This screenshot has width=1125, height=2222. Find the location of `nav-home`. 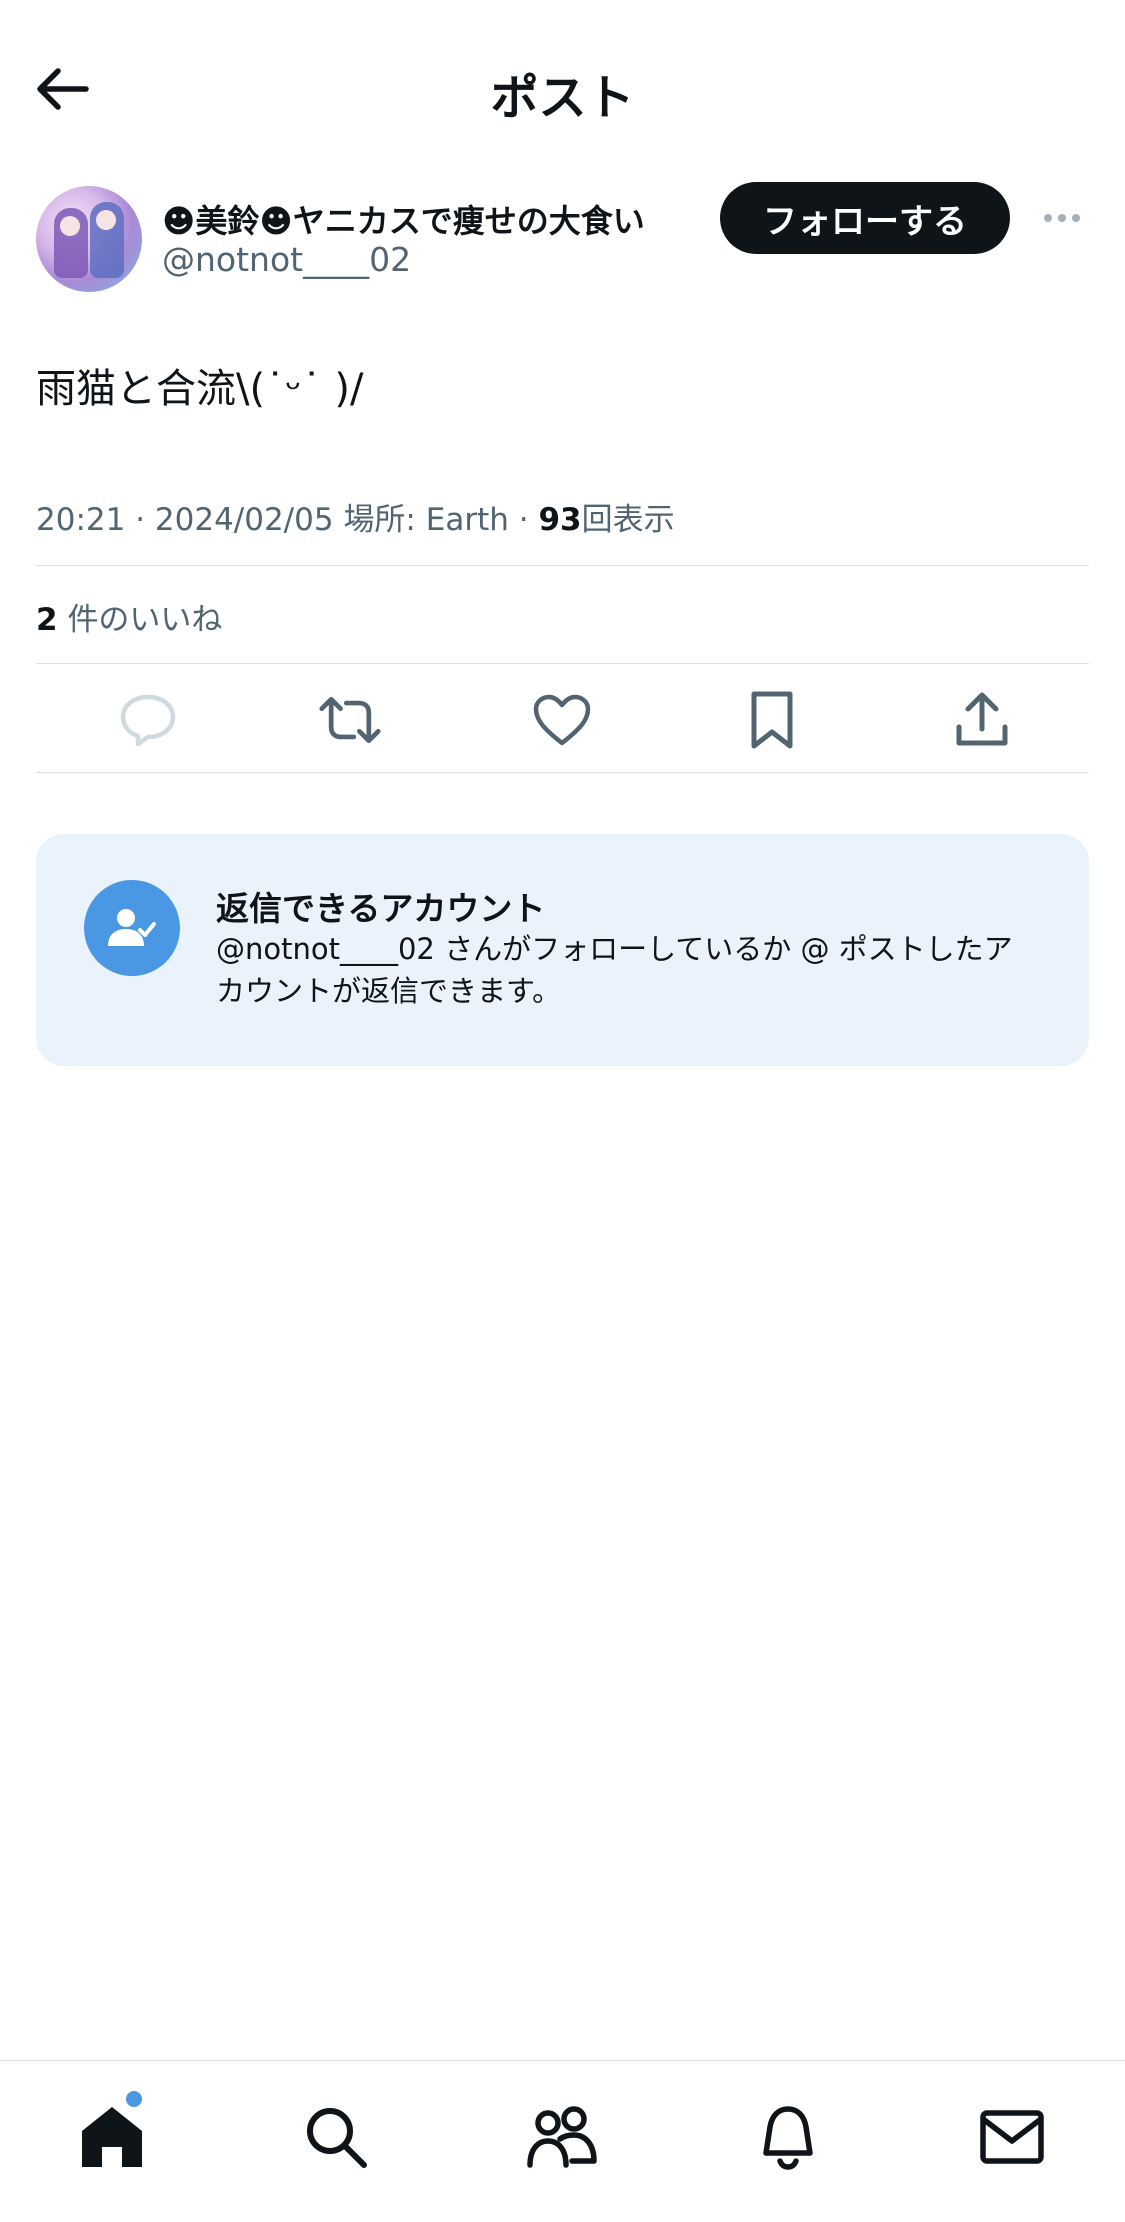

nav-home is located at coordinates (112, 2137).